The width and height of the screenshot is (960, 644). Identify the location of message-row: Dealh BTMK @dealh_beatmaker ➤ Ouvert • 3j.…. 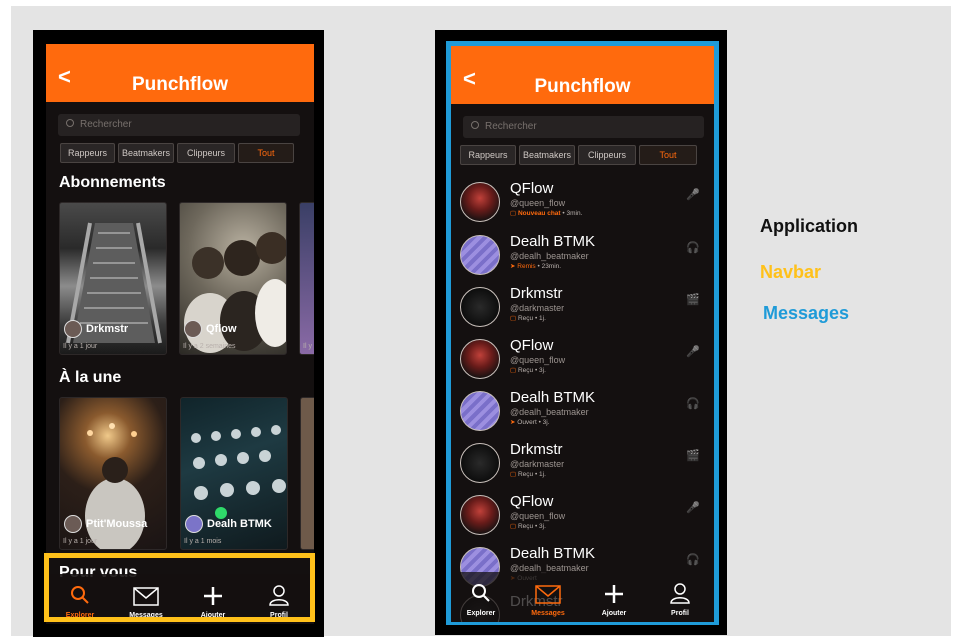
(582, 411).